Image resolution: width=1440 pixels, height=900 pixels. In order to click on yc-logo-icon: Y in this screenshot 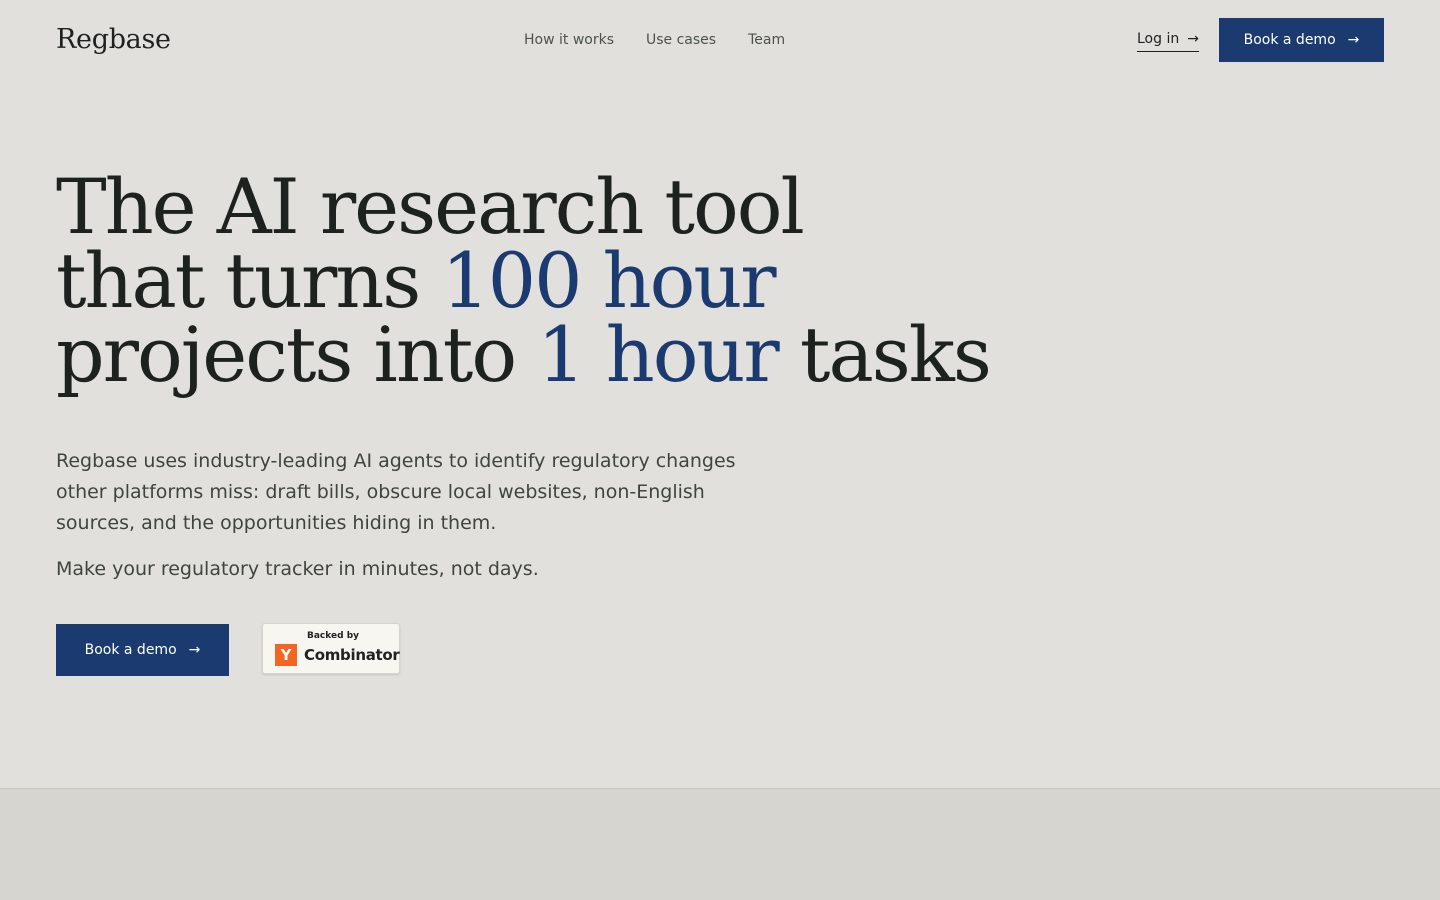, I will do `click(286, 655)`.